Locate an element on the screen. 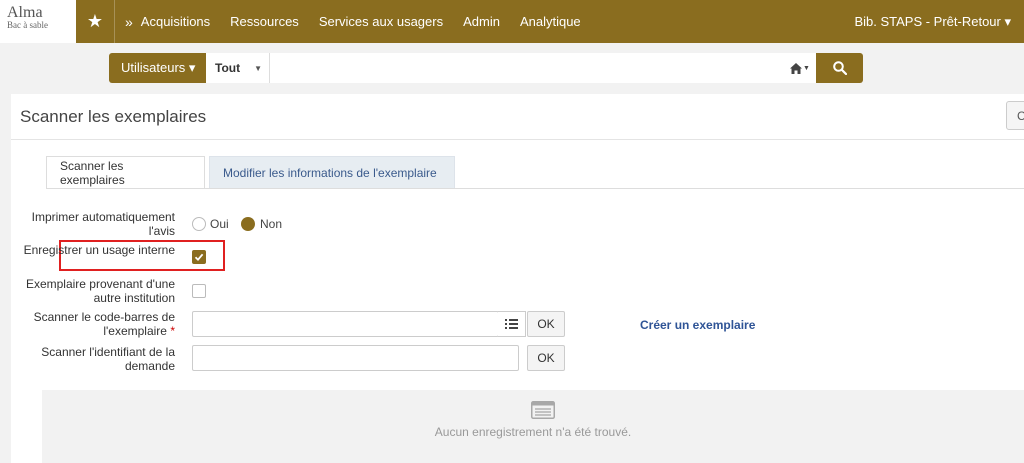  print-yes-radio is located at coordinates (199, 224).